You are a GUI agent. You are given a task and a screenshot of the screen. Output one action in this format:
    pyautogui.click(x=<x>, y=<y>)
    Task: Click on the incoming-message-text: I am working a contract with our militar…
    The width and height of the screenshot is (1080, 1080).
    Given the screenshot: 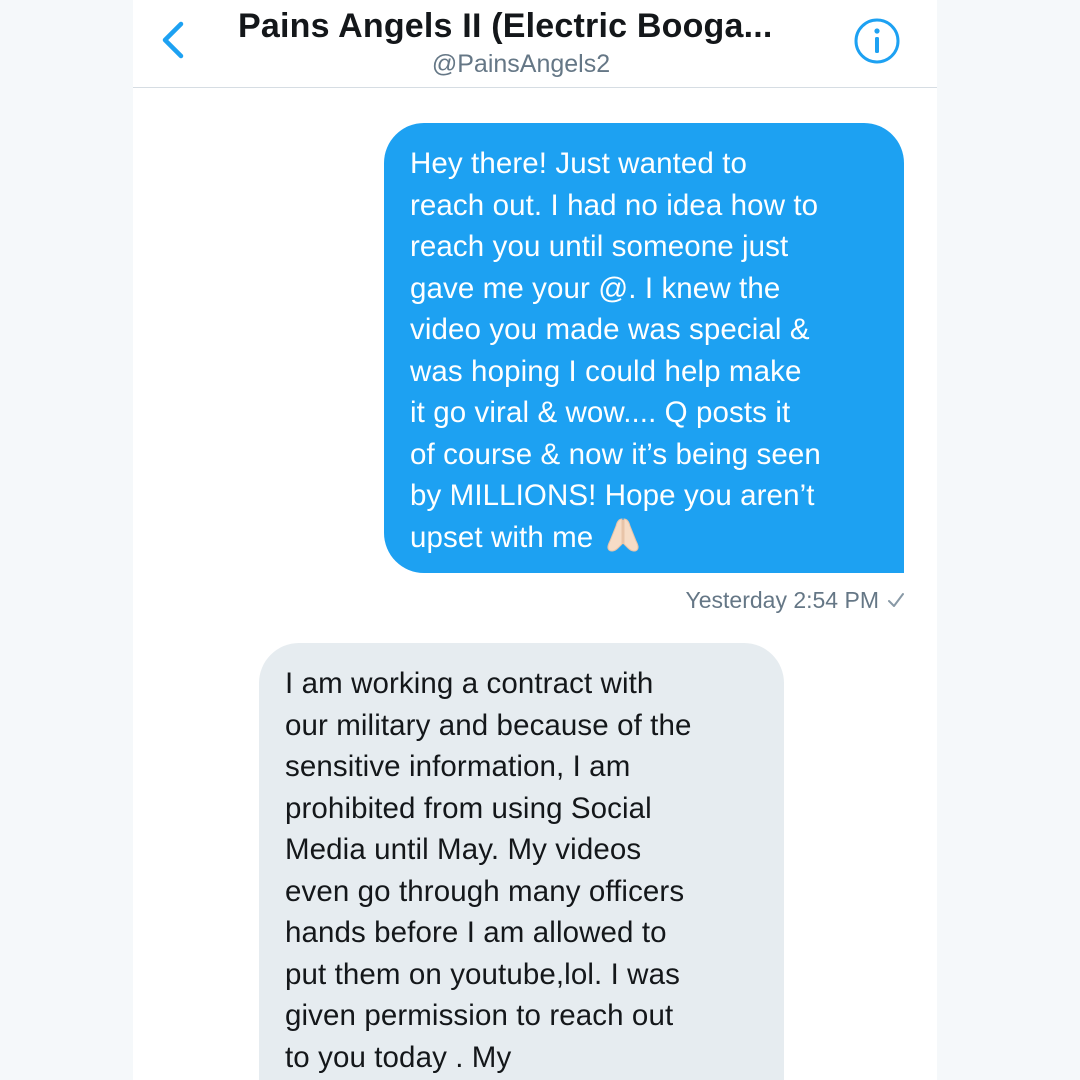 What is the action you would take?
    pyautogui.click(x=488, y=870)
    